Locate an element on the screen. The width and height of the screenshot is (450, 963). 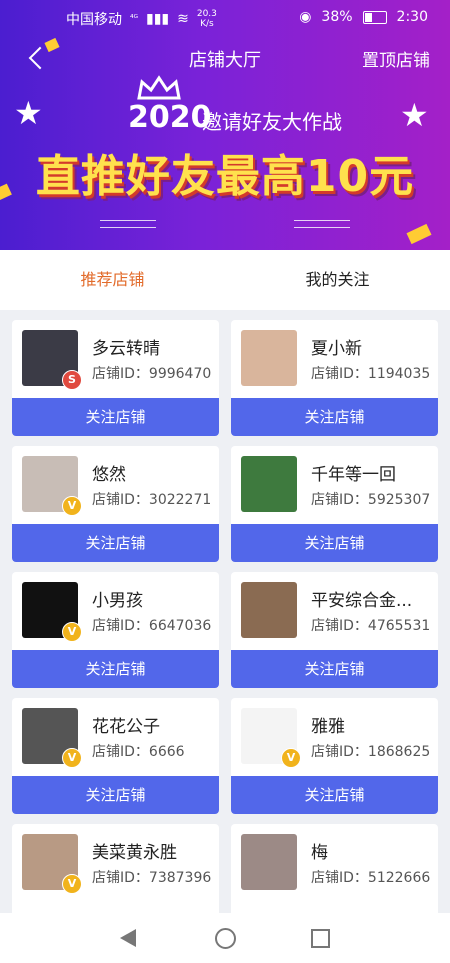
shop-name: 雅雅 is located at coordinates (328, 727).